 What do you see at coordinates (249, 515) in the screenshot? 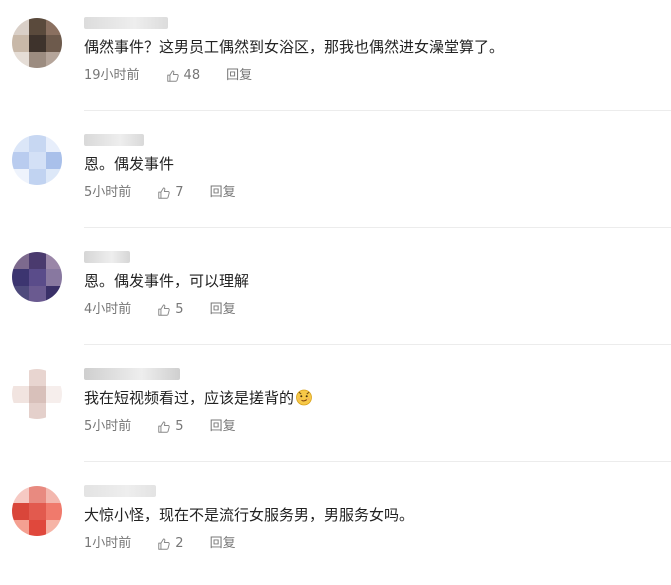
I see `comment-text: 大惊小怪，现在不是流行女服务男，男服务女吗。` at bounding box center [249, 515].